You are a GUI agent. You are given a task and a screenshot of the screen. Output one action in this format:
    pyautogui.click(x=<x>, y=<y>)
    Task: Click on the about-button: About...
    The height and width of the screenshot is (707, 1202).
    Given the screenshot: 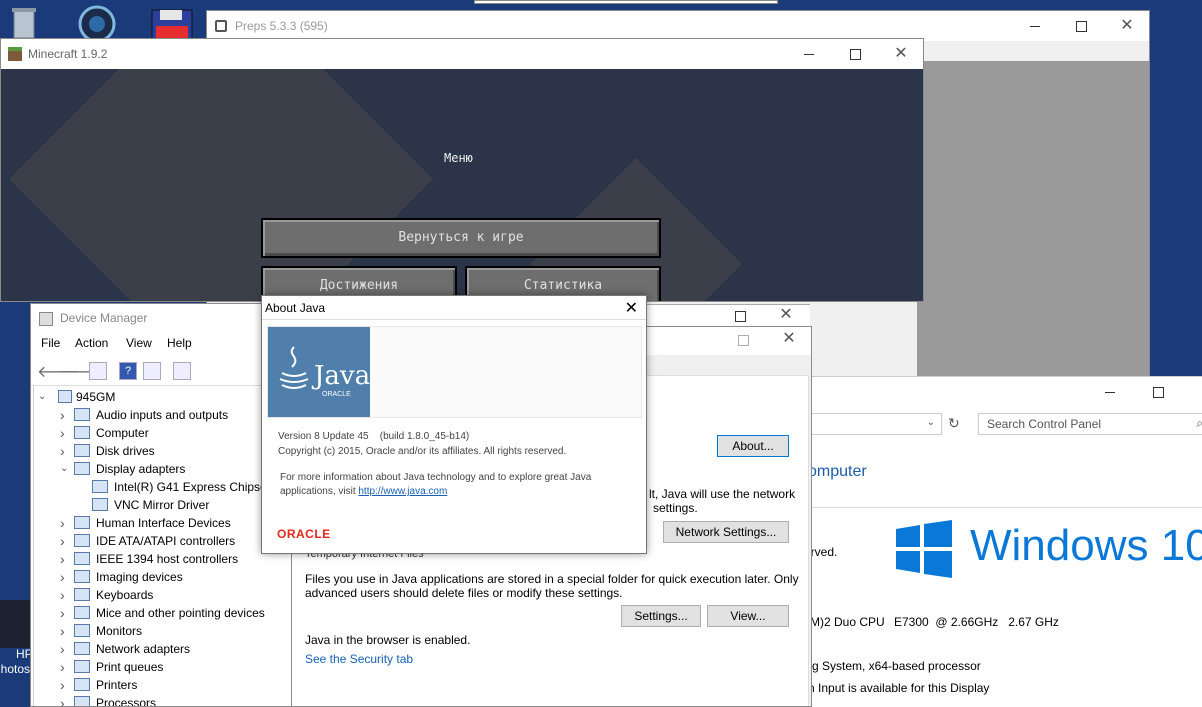 What is the action you would take?
    pyautogui.click(x=753, y=446)
    